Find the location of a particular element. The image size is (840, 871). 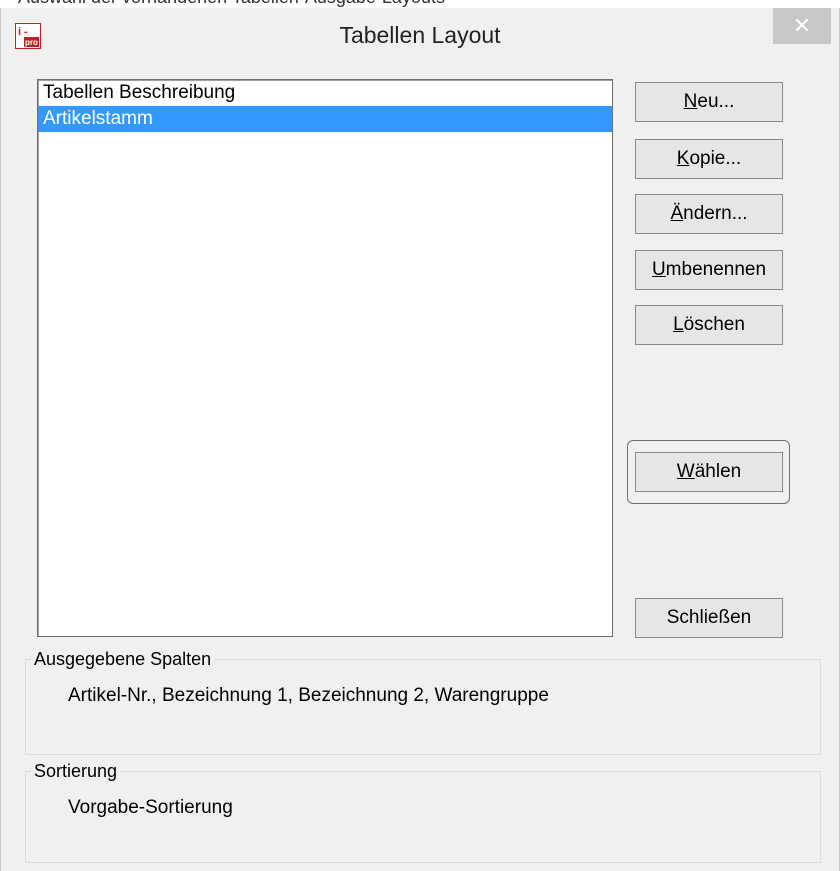

schliessen-label: Schließen is located at coordinates (709, 617).